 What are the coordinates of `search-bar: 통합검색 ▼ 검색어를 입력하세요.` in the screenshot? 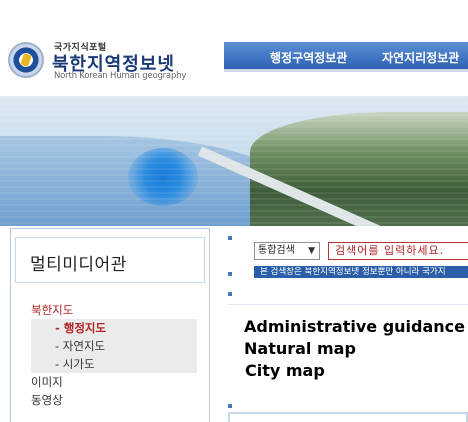 It's located at (361, 251).